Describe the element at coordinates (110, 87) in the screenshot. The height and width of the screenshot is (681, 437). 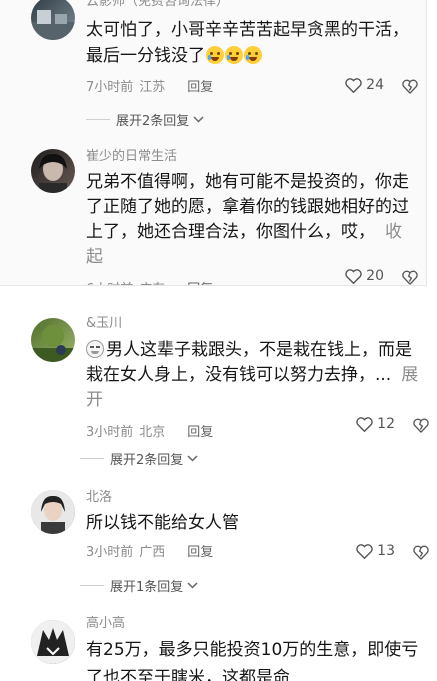
I see `comment-time: 7小时前` at that location.